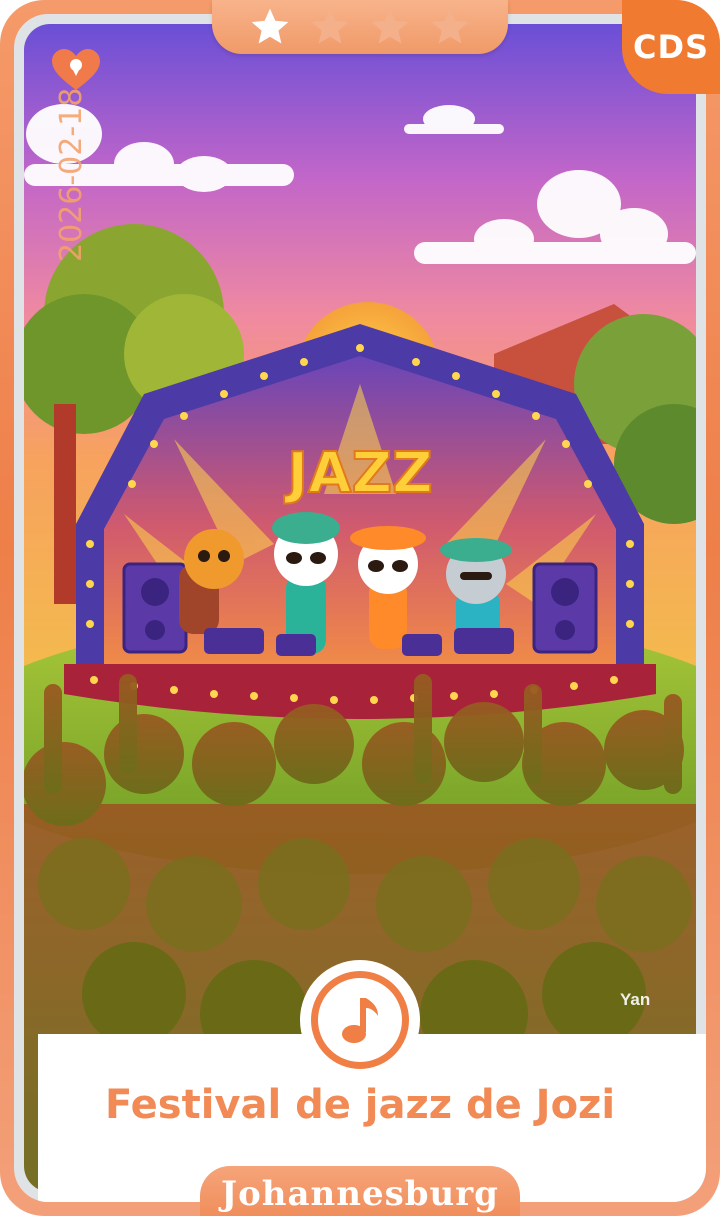  I want to click on city-label: Johannesburg, so click(360, 1191).